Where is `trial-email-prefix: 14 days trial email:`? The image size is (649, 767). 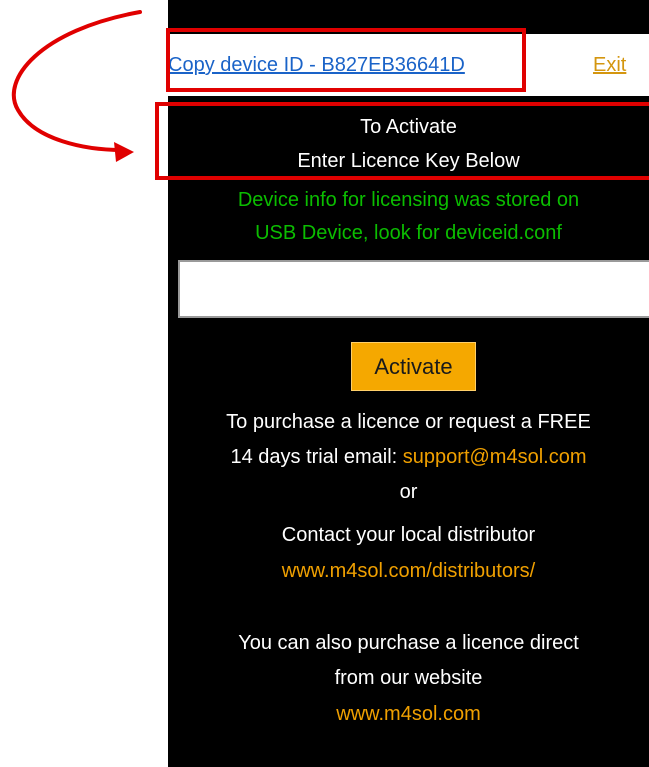
trial-email-prefix: 14 days trial email: is located at coordinates (314, 457).